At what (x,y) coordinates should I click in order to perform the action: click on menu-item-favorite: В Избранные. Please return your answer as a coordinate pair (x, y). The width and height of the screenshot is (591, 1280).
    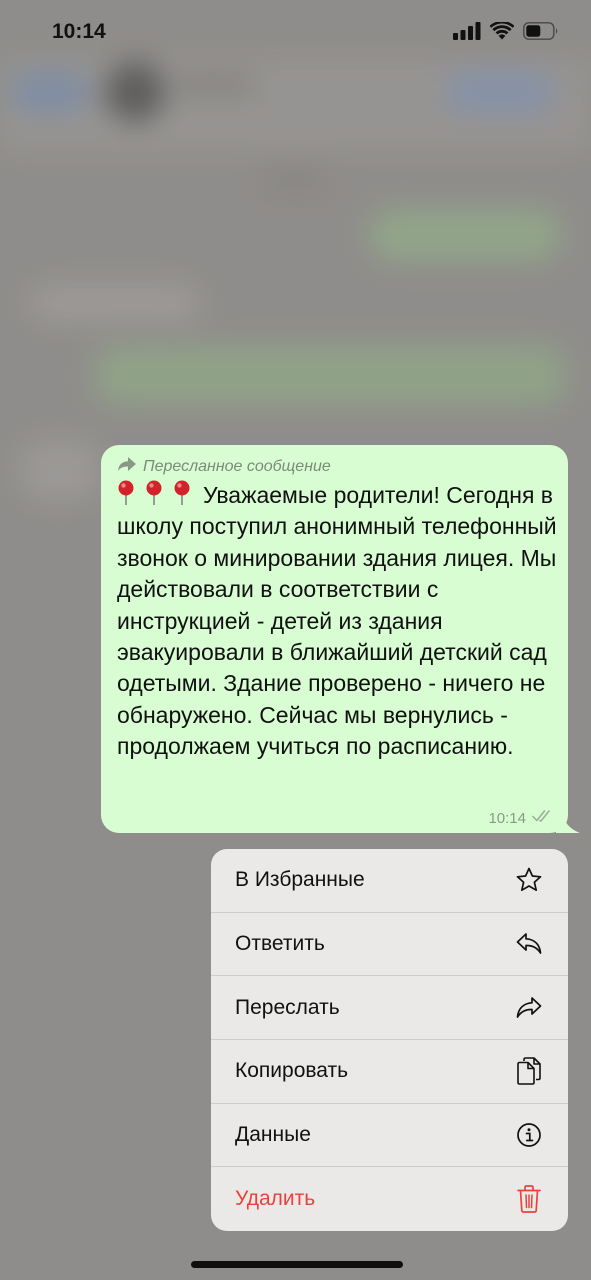
    Looking at the image, I should click on (389, 881).